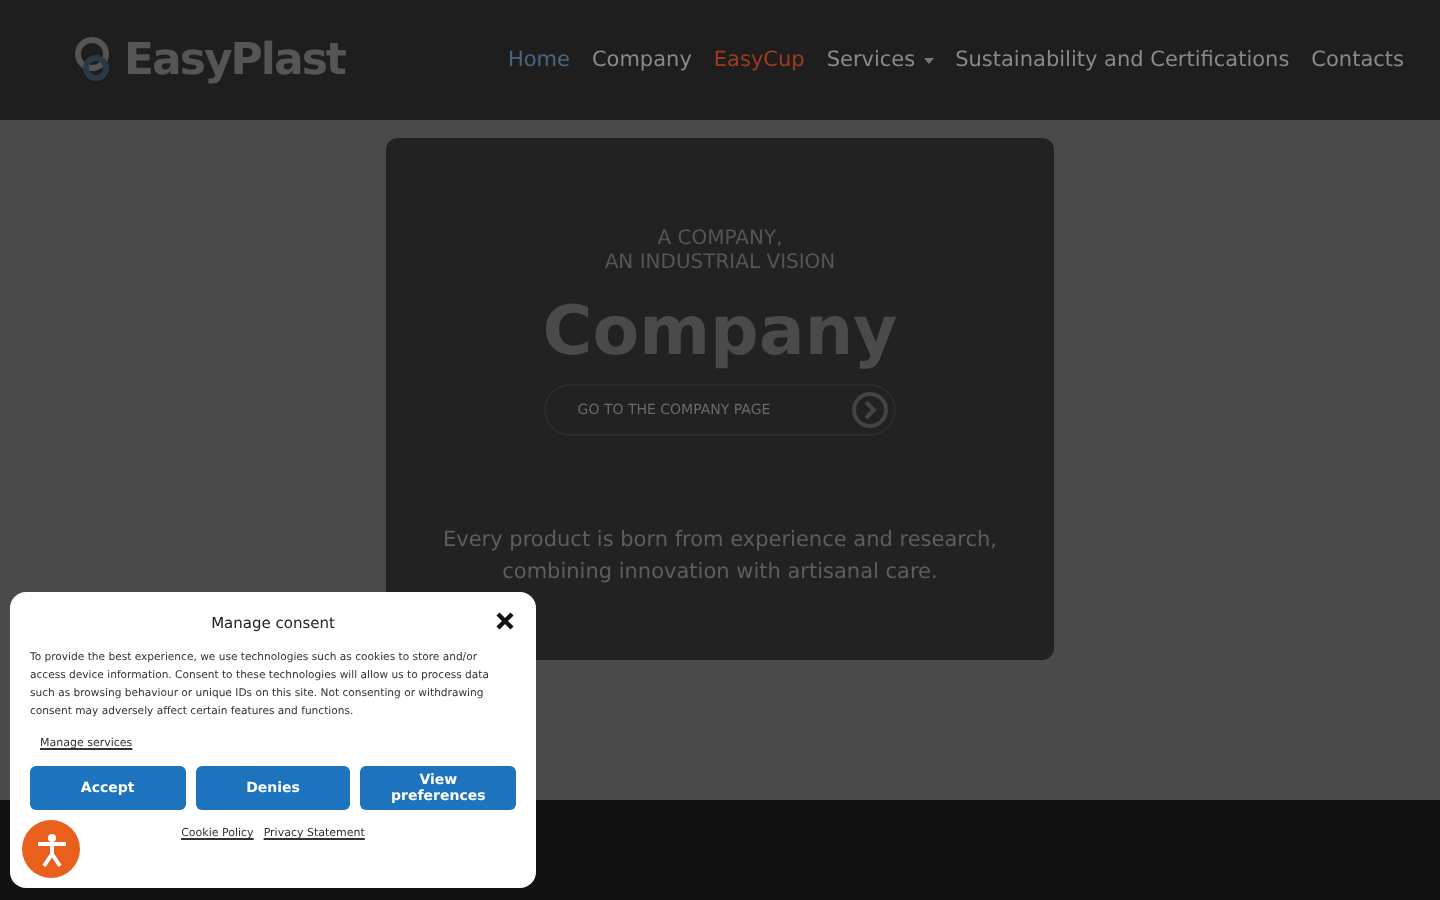  I want to click on hero-text: Every product is born from experience and research, combining innovation with artisanal care., so click(720, 557).